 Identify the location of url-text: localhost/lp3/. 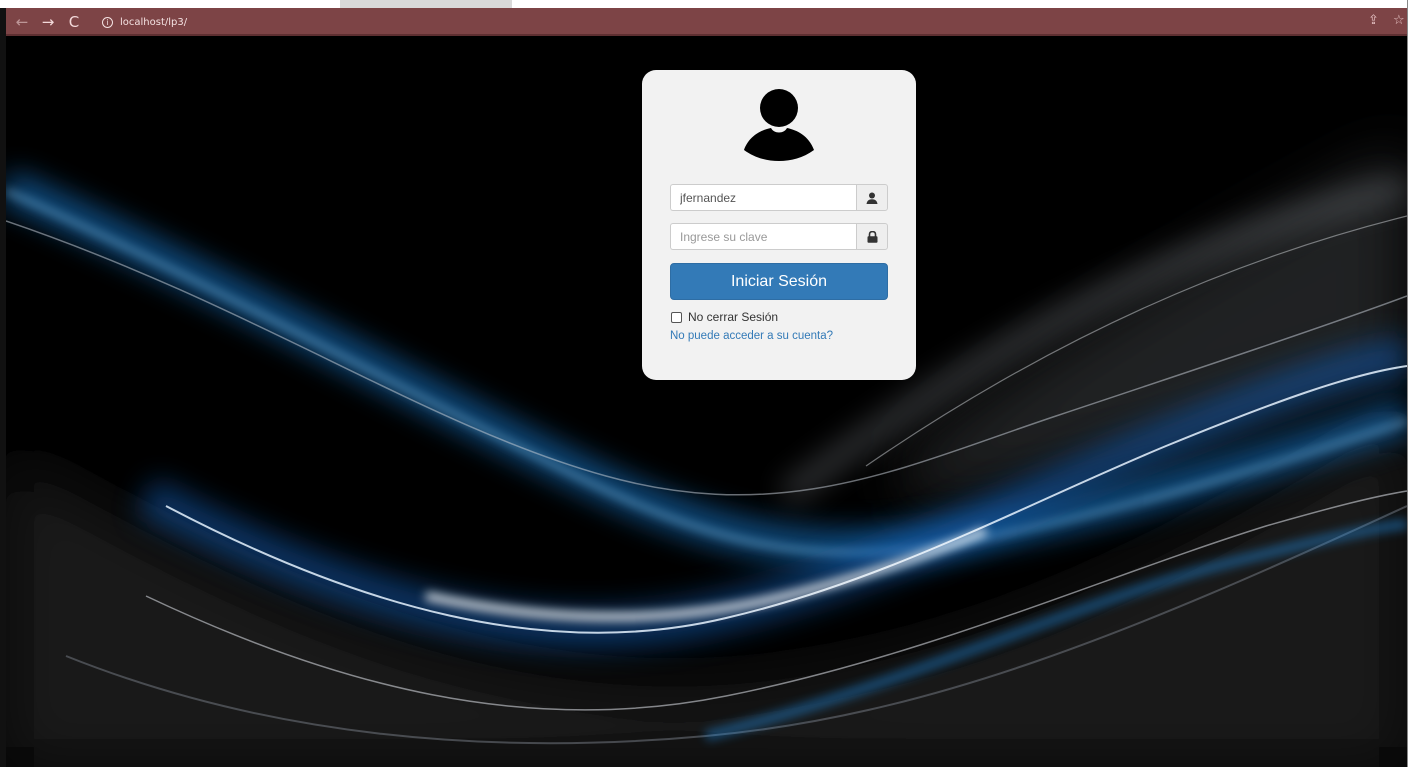
(153, 22).